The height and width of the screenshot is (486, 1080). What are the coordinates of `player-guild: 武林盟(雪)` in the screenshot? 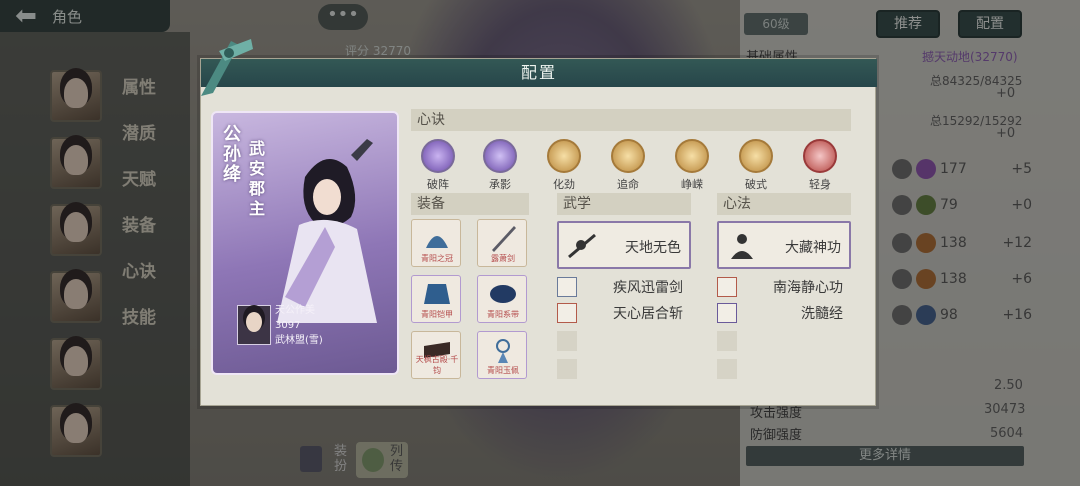 It's located at (299, 340).